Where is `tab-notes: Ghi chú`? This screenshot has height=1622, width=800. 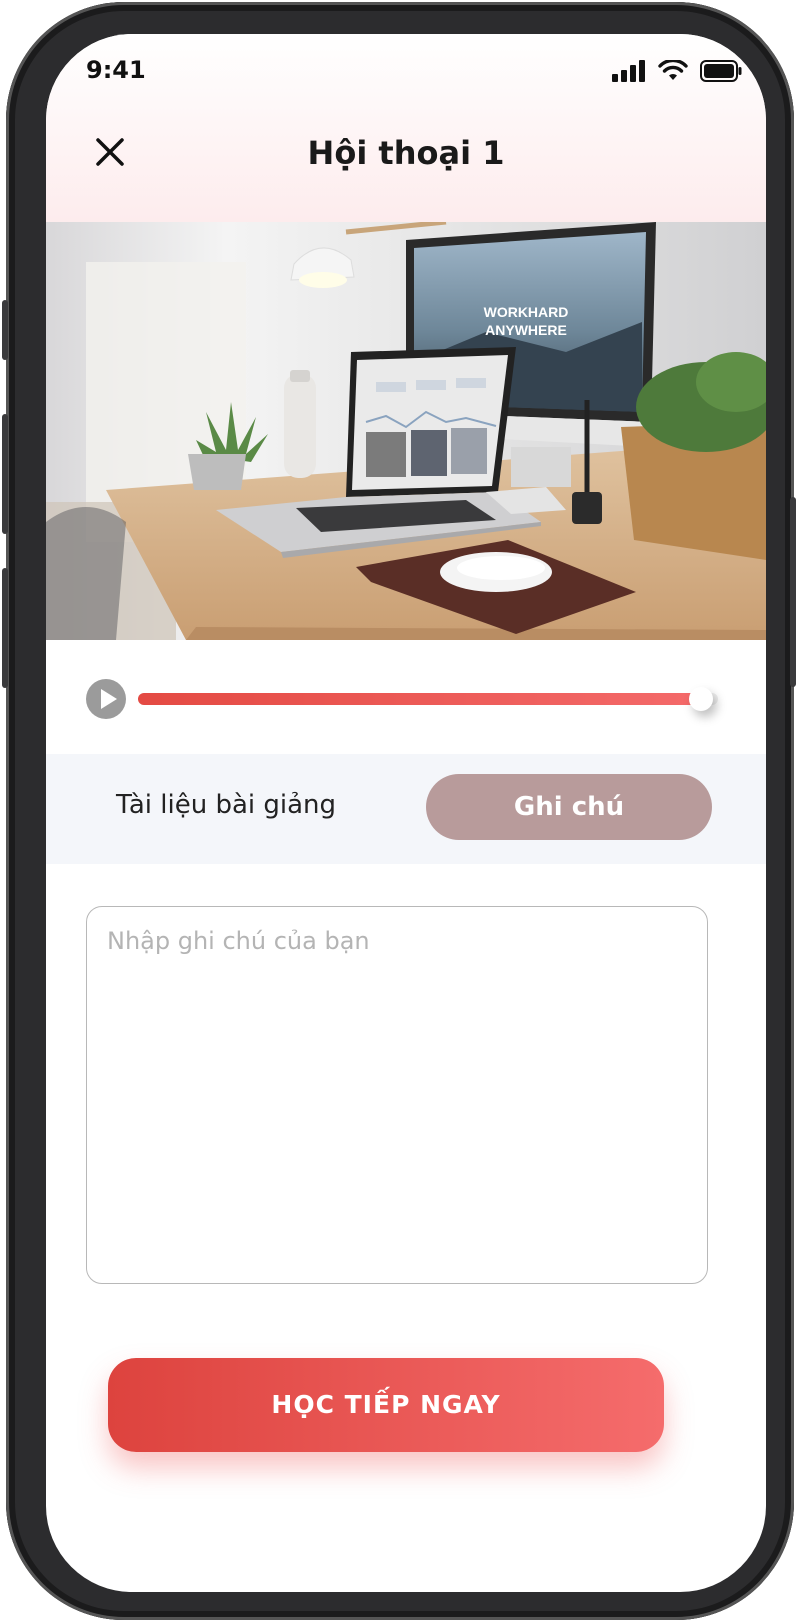 tab-notes: Ghi chú is located at coordinates (569, 807).